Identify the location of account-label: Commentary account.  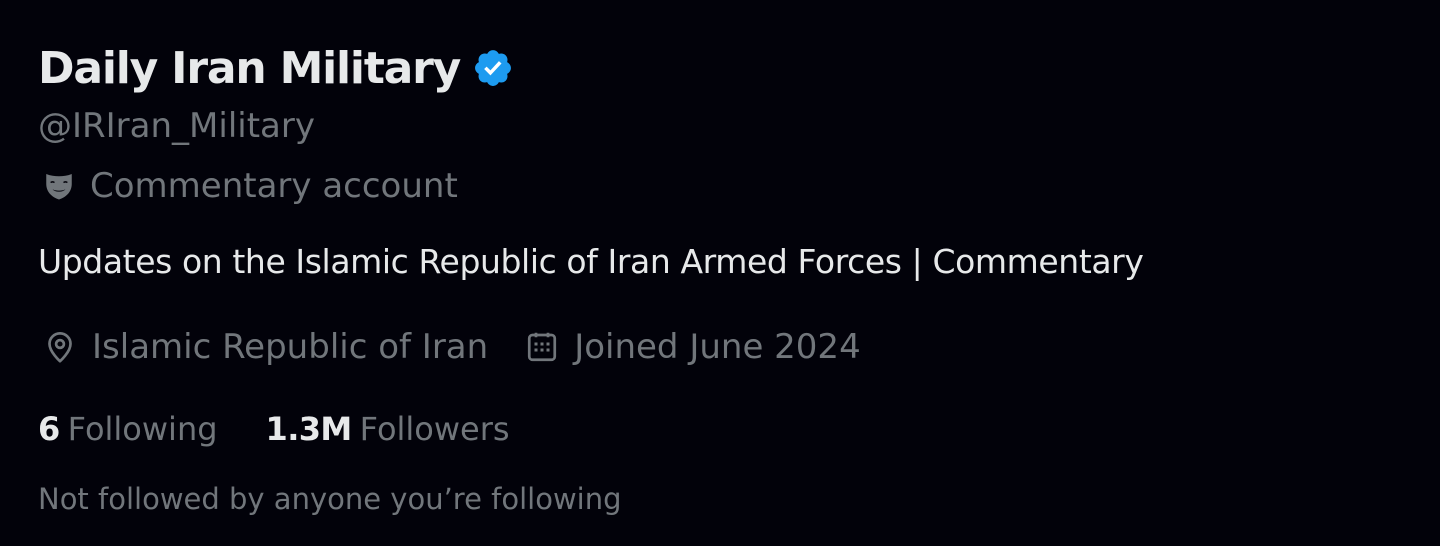
(250, 186).